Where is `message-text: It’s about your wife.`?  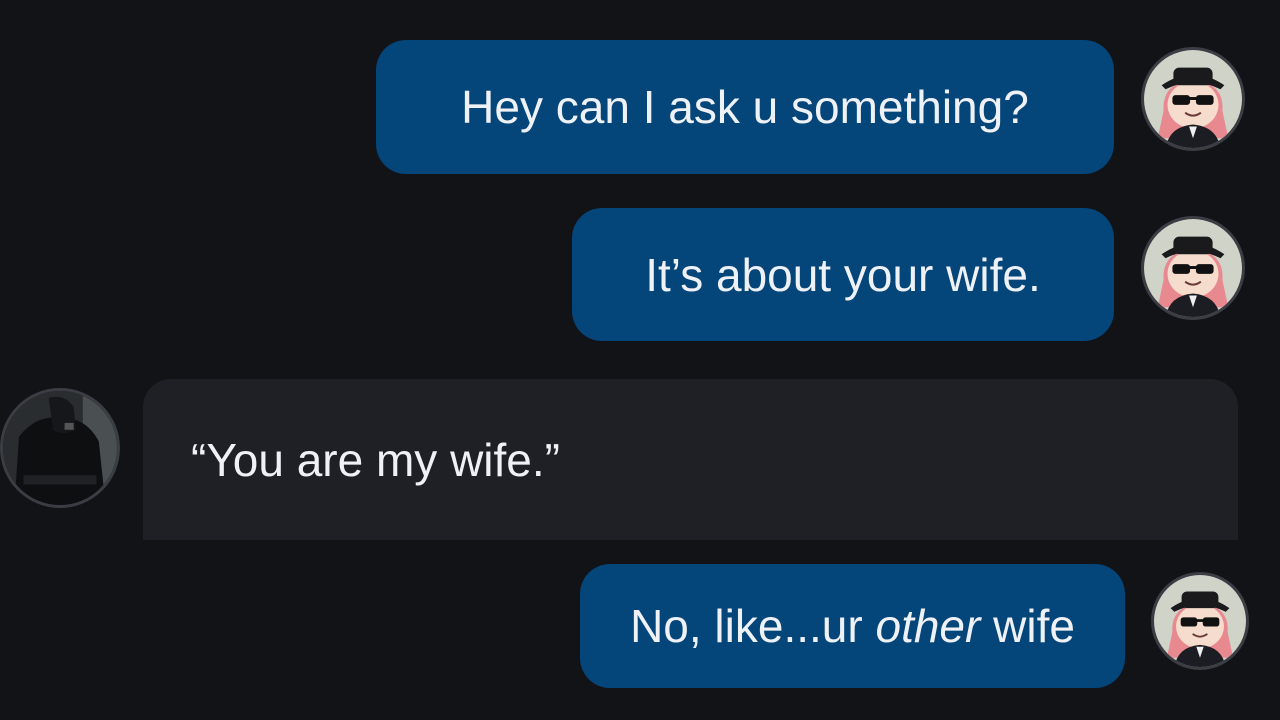
message-text: It’s about your wife. is located at coordinates (843, 274).